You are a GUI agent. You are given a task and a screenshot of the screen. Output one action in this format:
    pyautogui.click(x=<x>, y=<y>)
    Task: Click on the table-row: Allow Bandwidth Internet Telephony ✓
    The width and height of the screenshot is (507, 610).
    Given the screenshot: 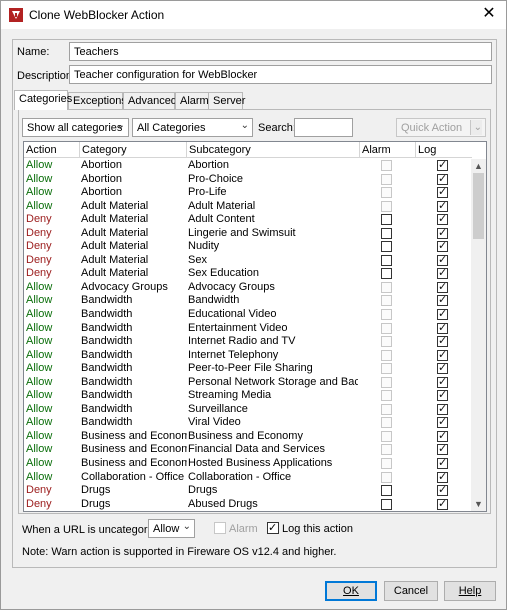 What is the action you would take?
    pyautogui.click(x=248, y=356)
    